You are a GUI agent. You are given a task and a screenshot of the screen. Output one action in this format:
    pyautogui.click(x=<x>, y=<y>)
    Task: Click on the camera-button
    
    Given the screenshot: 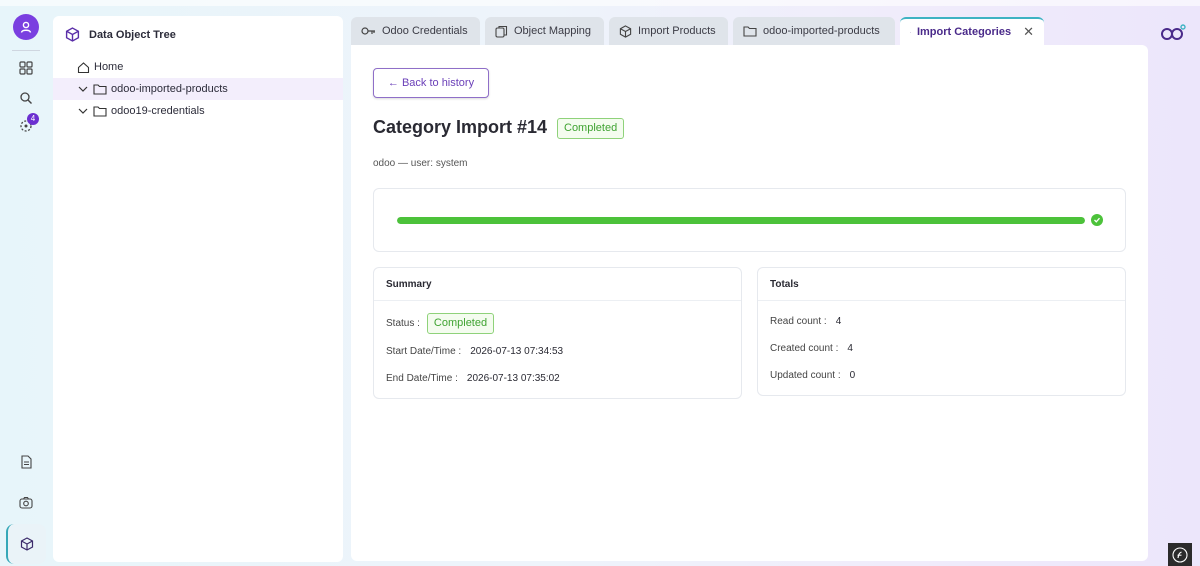 What is the action you would take?
    pyautogui.click(x=26, y=502)
    